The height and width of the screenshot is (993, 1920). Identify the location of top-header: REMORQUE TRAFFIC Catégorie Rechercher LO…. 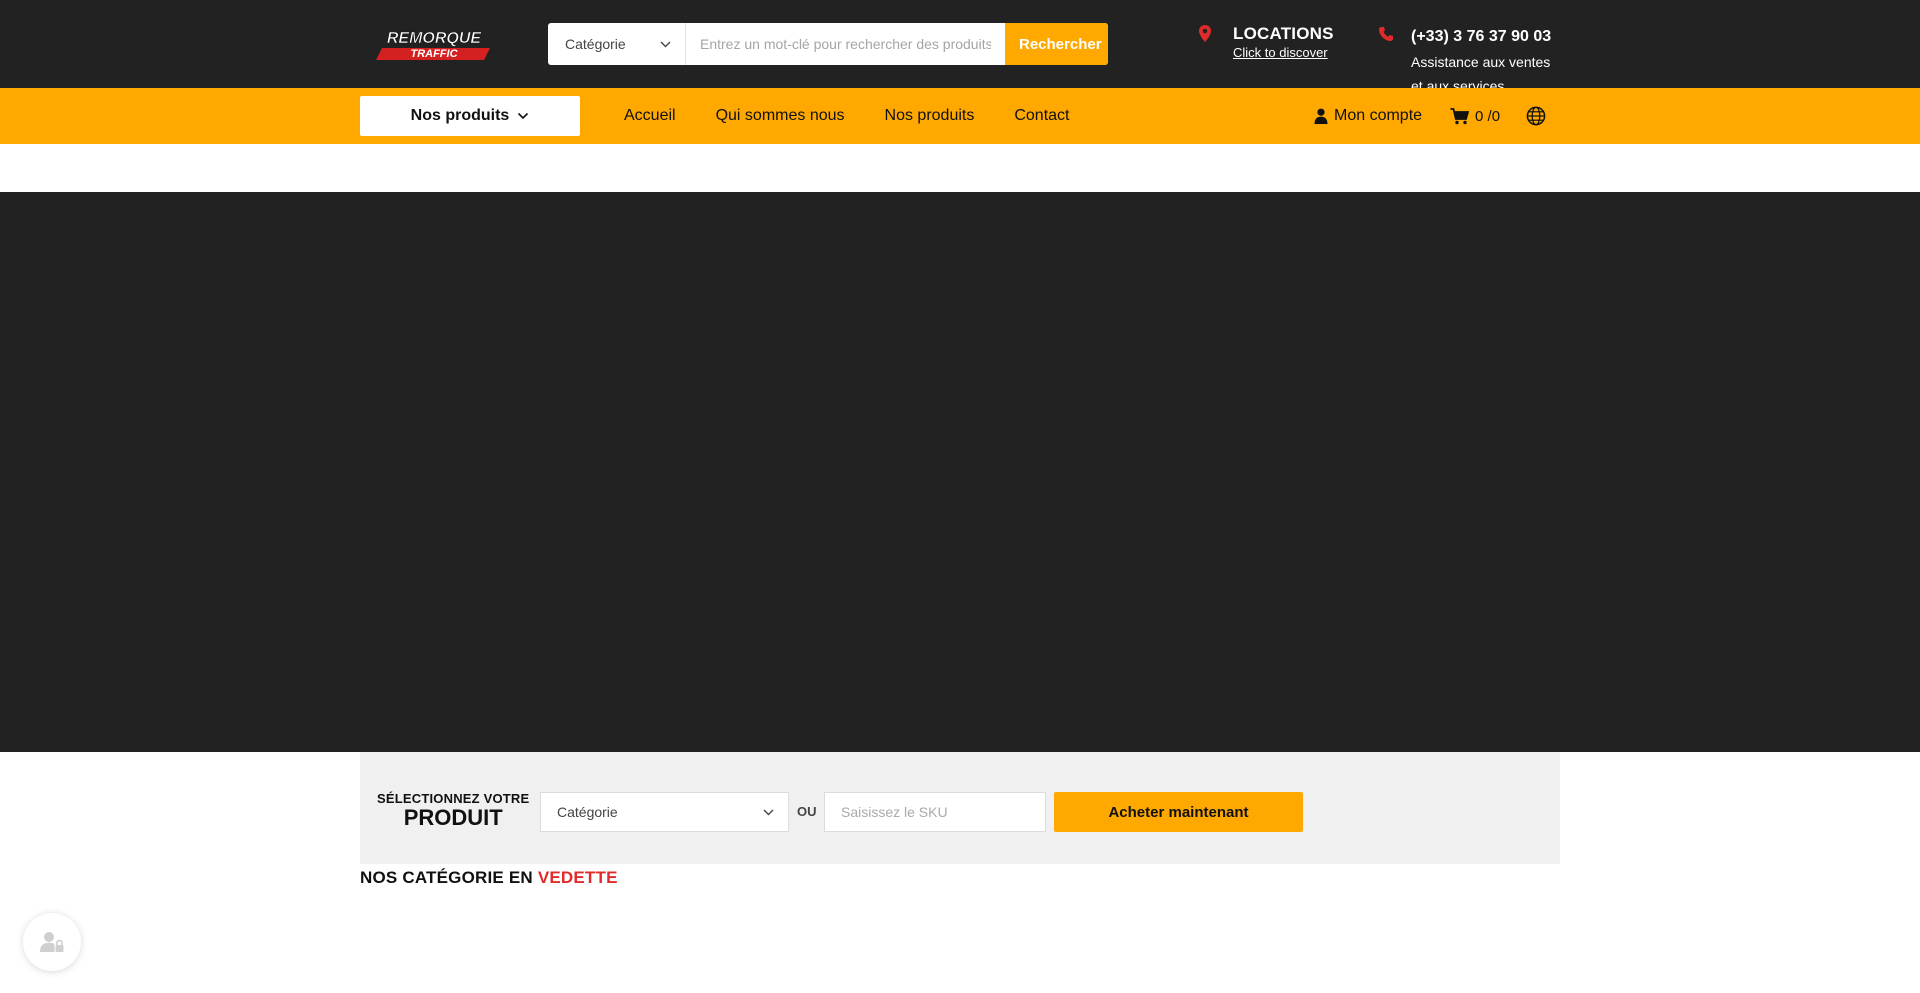
(960, 47).